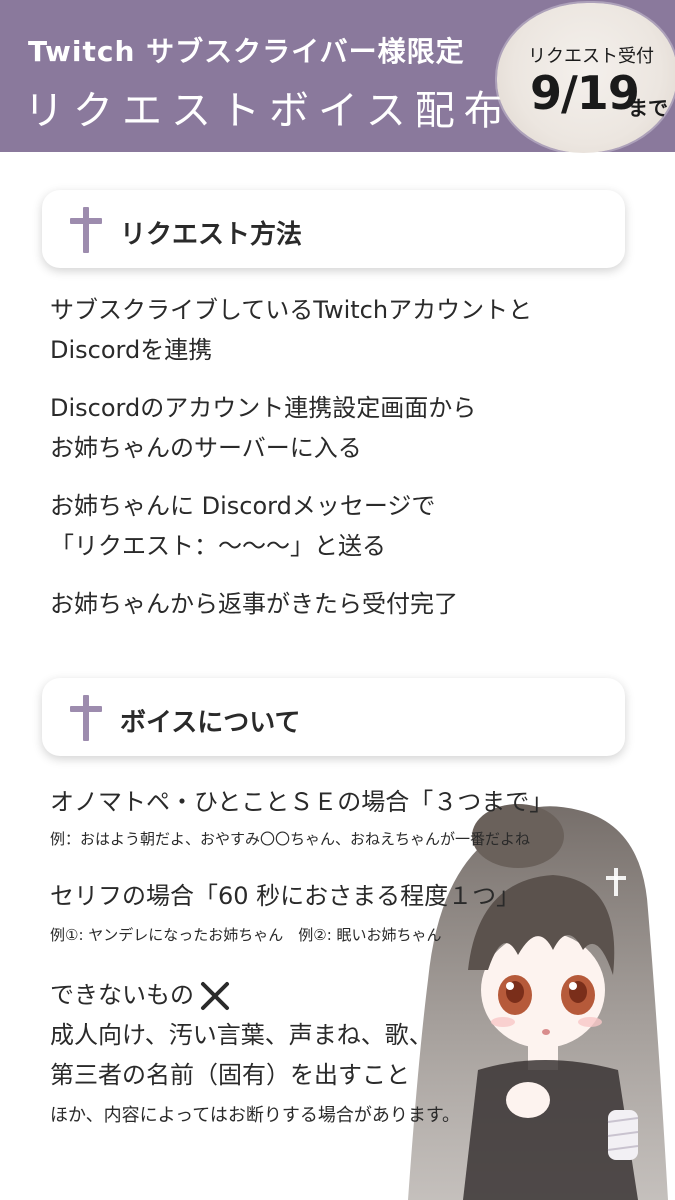 Image resolution: width=675 pixels, height=1200 pixels. I want to click on serif-example: 例①: ヤンデレになったお姉ちゃん 例②: 眠いお姉ちゃん, so click(246, 935).